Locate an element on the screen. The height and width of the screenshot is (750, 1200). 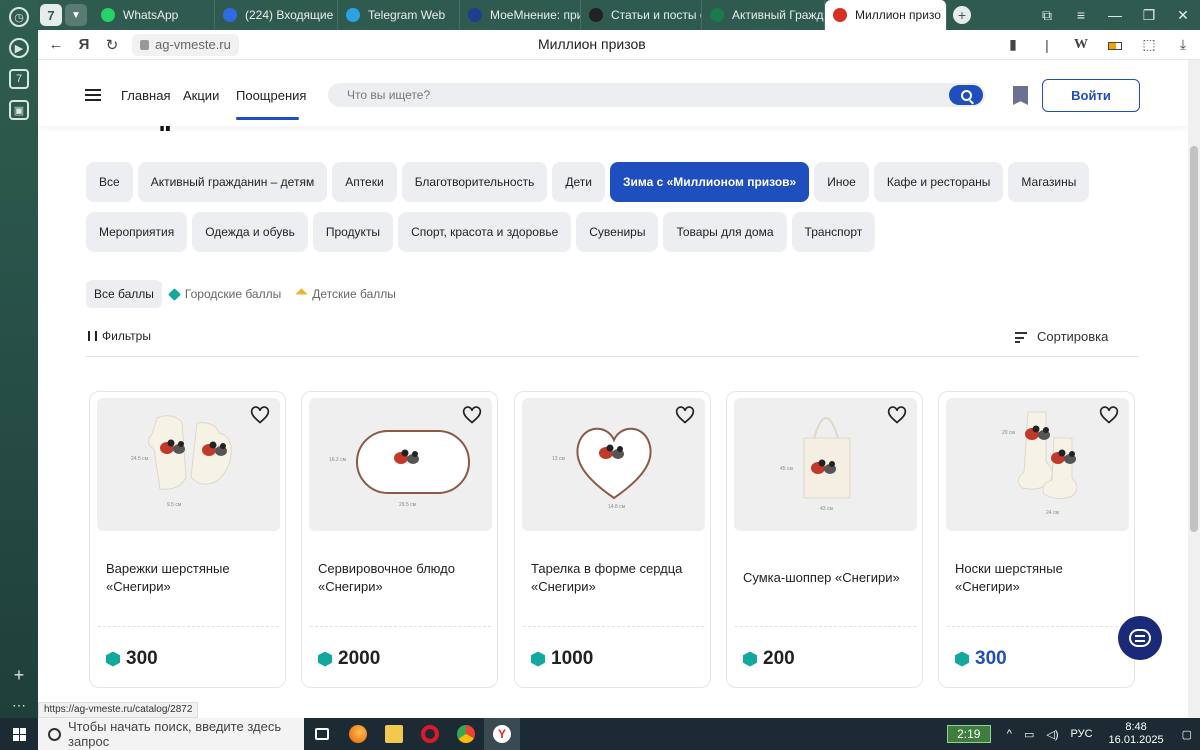
chevron-down-icon: ▼ is located at coordinates (76, 15).